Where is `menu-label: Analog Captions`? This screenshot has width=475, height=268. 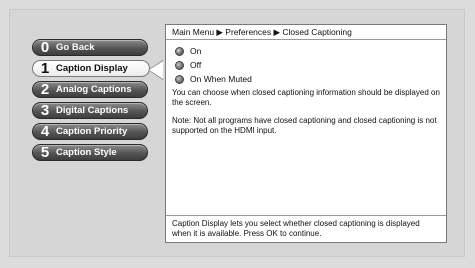
menu-label: Analog Captions is located at coordinates (94, 89).